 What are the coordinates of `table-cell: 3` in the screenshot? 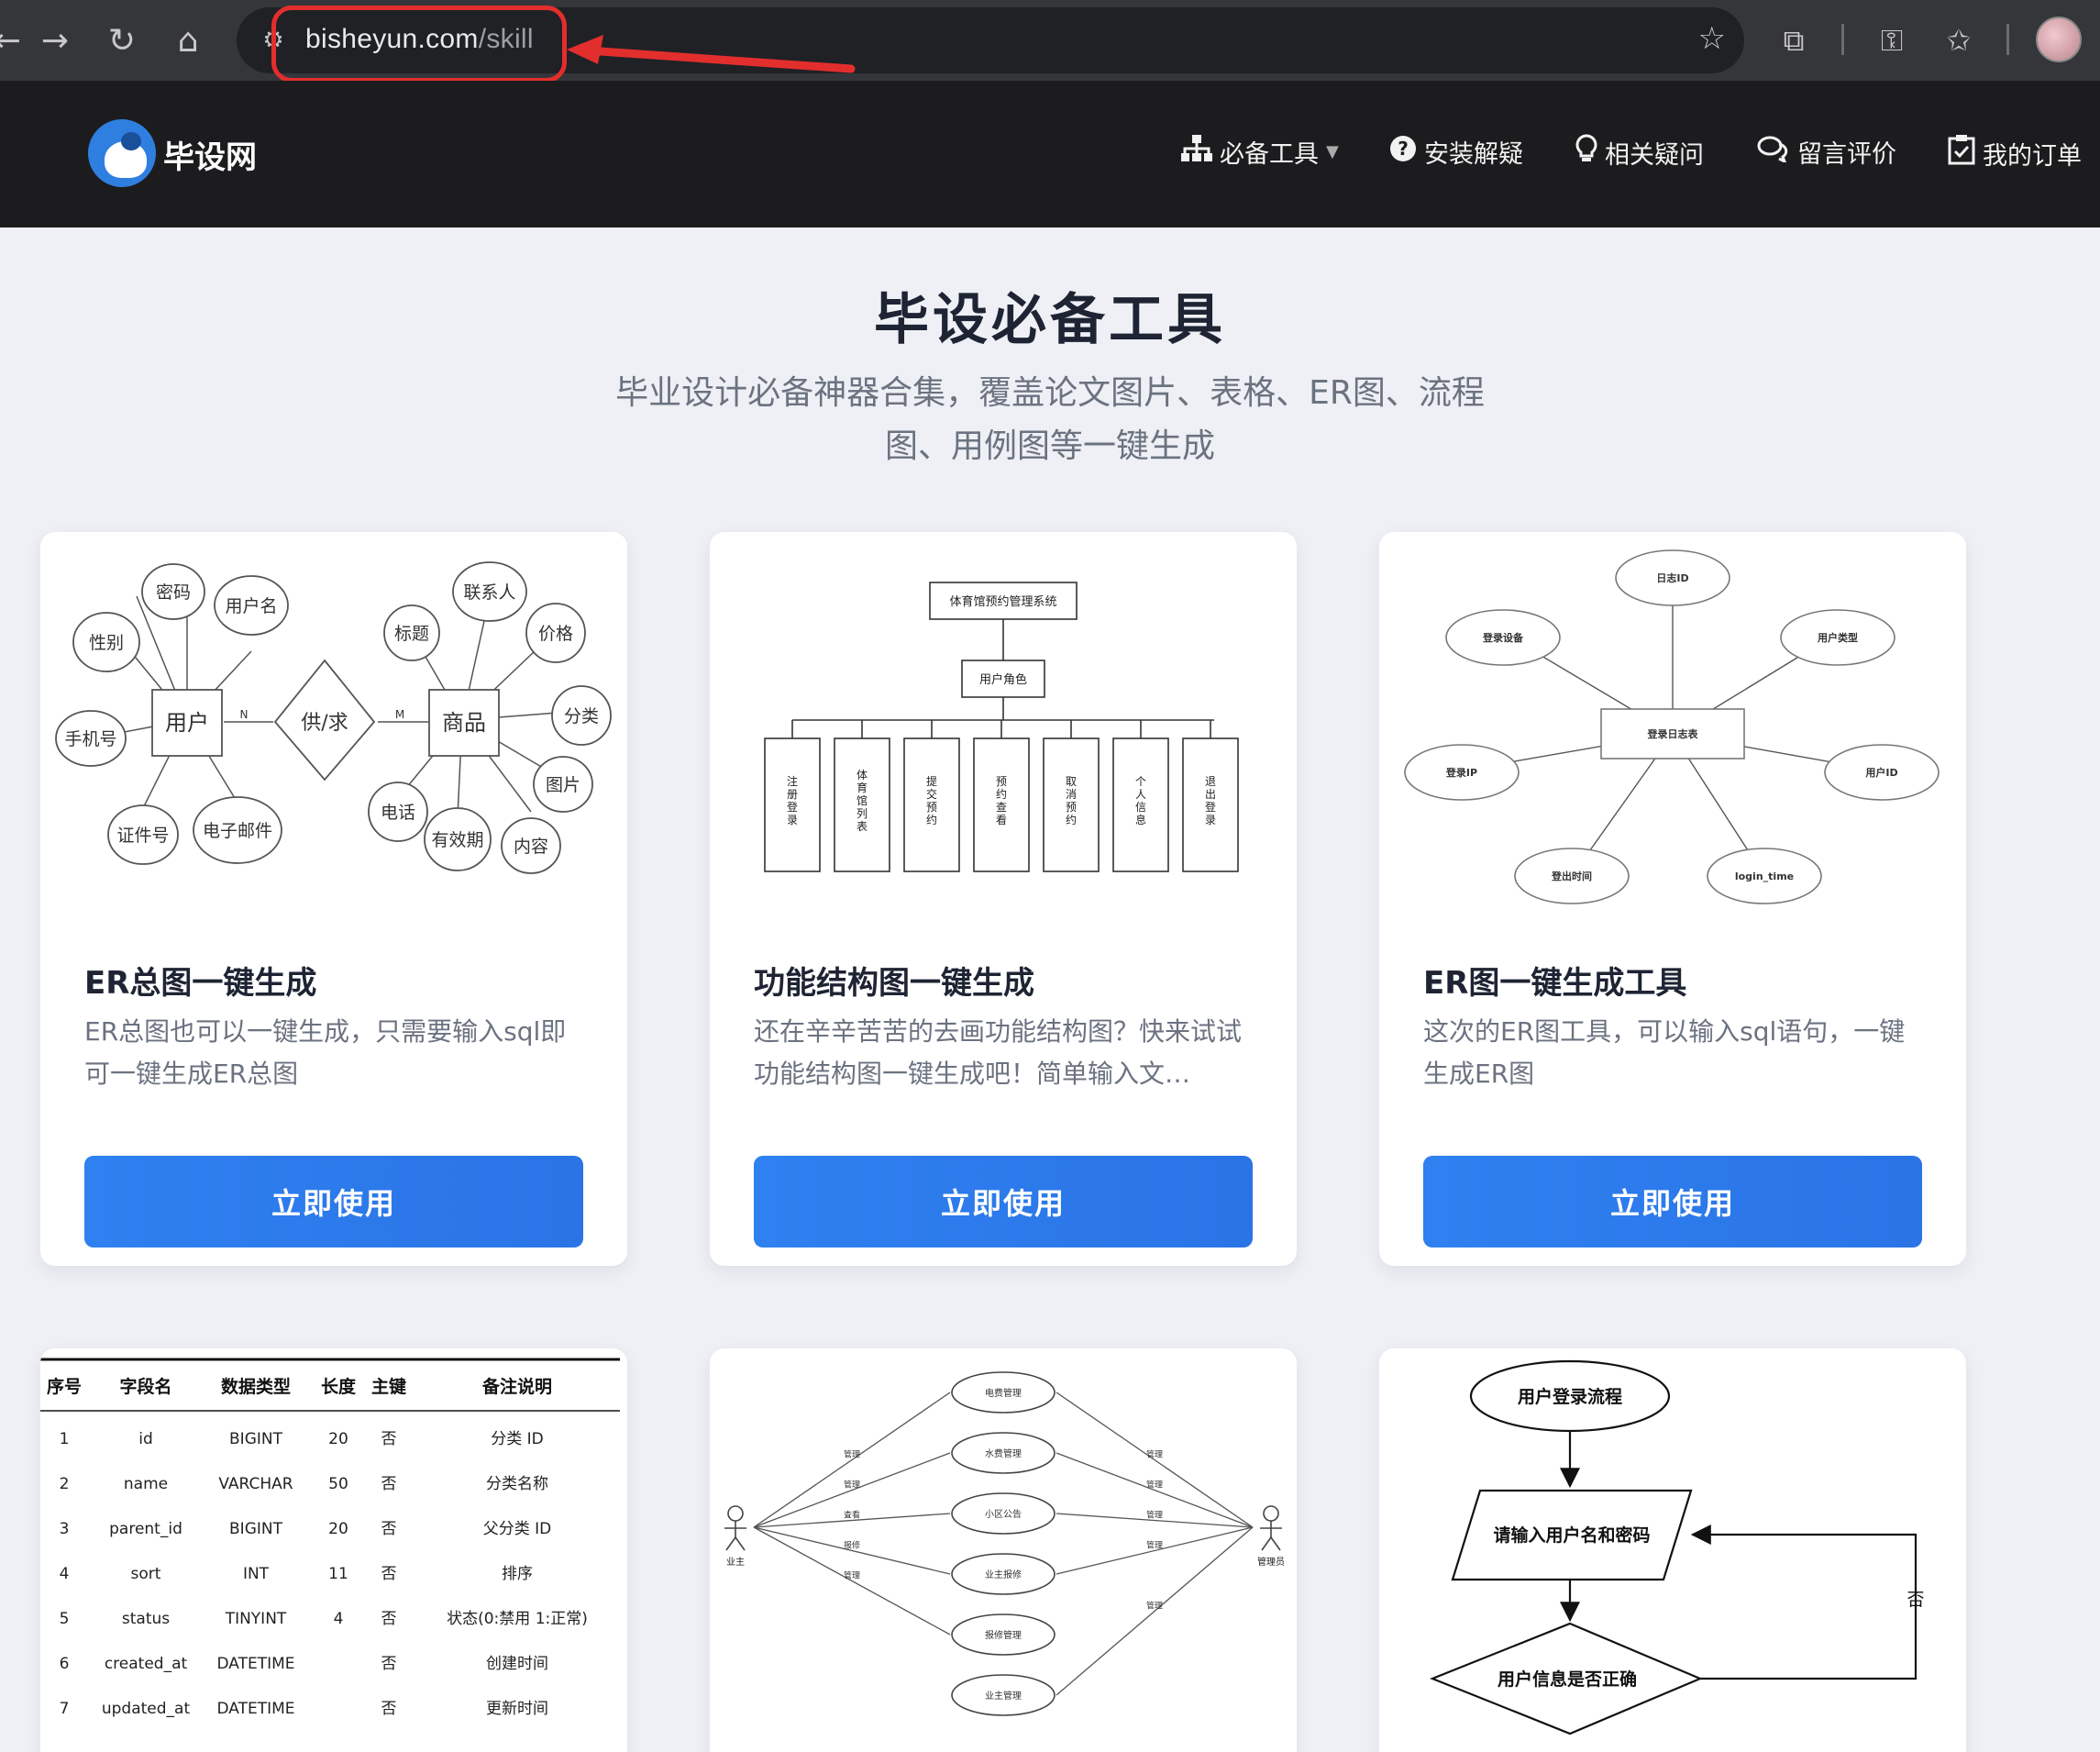 It's located at (65, 1529).